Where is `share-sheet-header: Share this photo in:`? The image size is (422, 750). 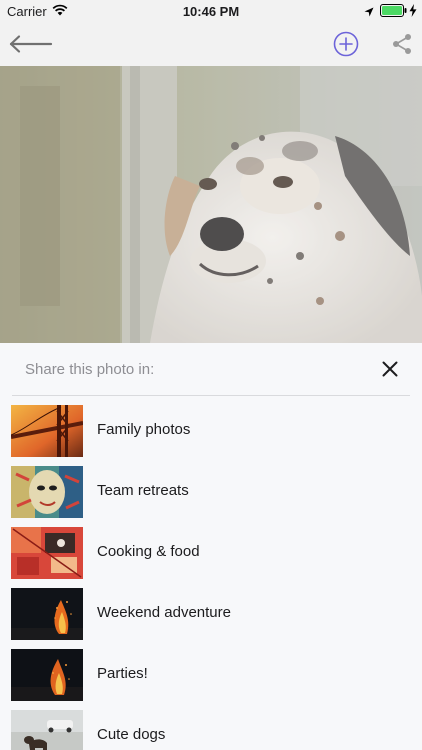
share-sheet-header: Share this photo in: is located at coordinates (211, 369).